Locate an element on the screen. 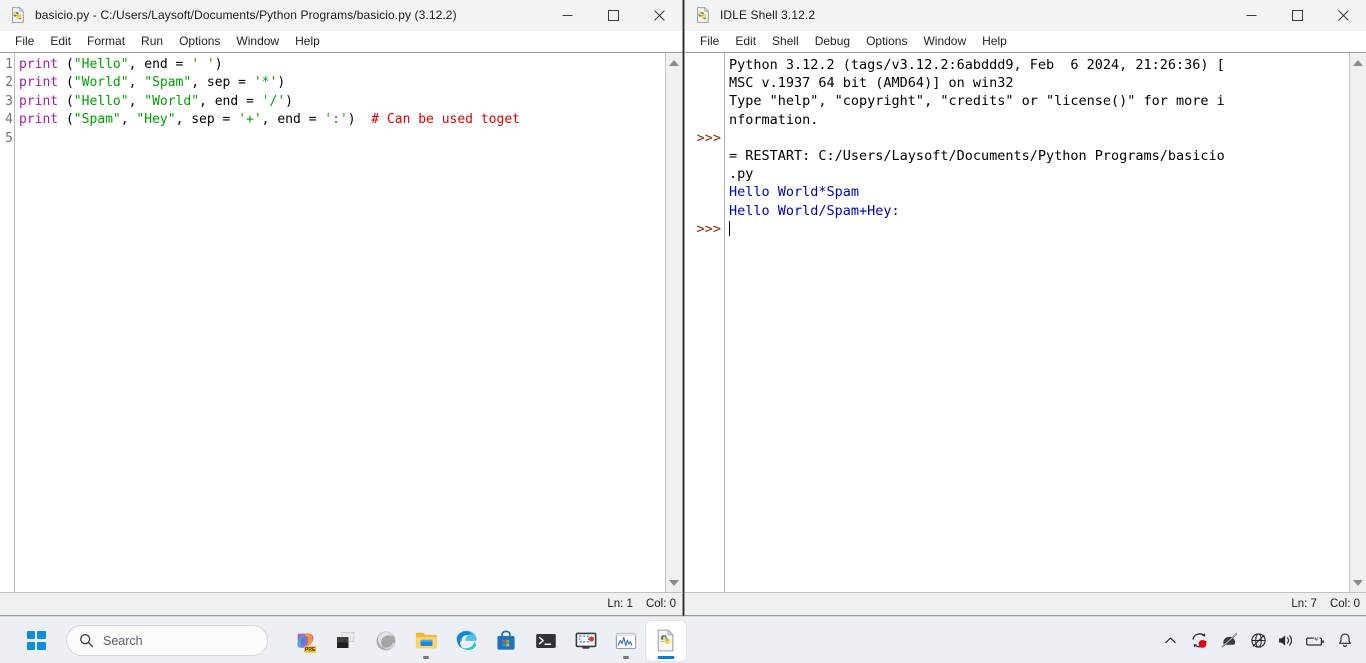  search-input: Search is located at coordinates (167, 640).